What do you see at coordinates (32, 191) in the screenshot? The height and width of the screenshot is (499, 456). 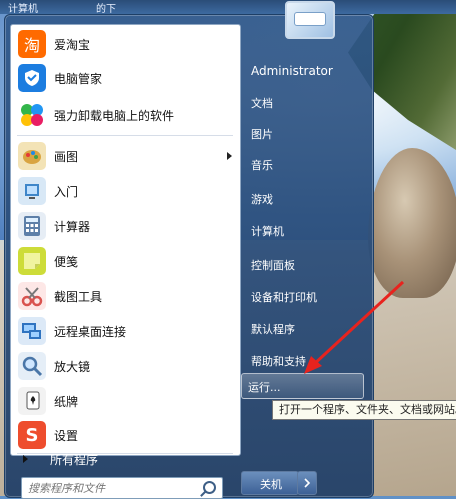 I see `getting-started-icon` at bounding box center [32, 191].